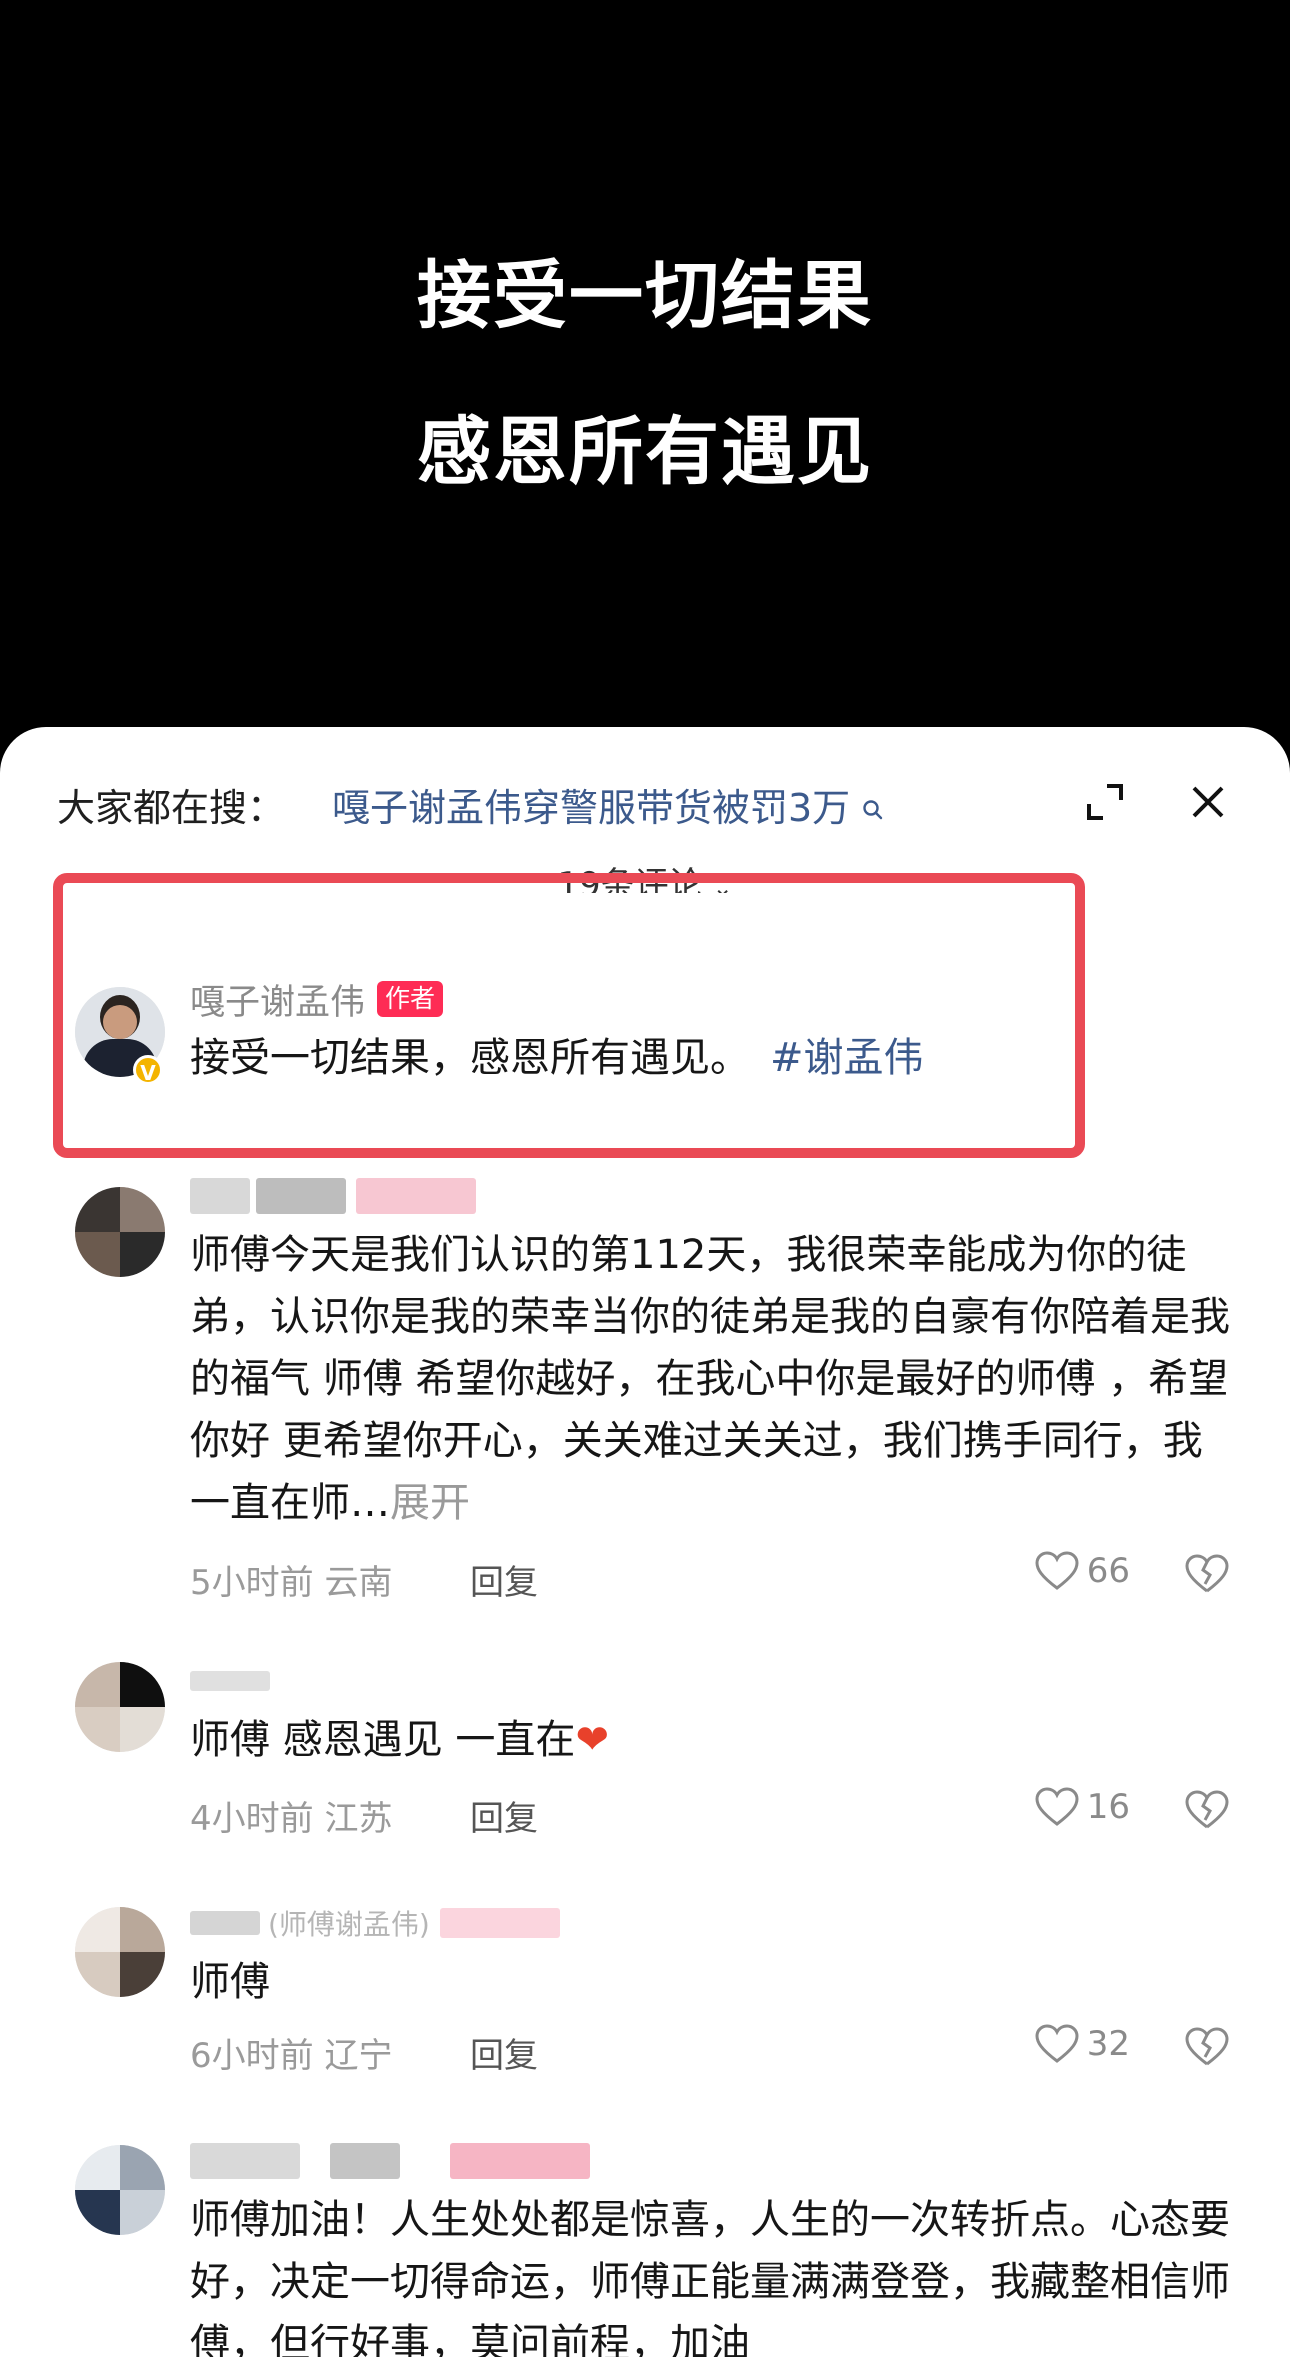  What do you see at coordinates (710, 1923) in the screenshot?
I see `comment-username: (师傅谢孟伟)` at bounding box center [710, 1923].